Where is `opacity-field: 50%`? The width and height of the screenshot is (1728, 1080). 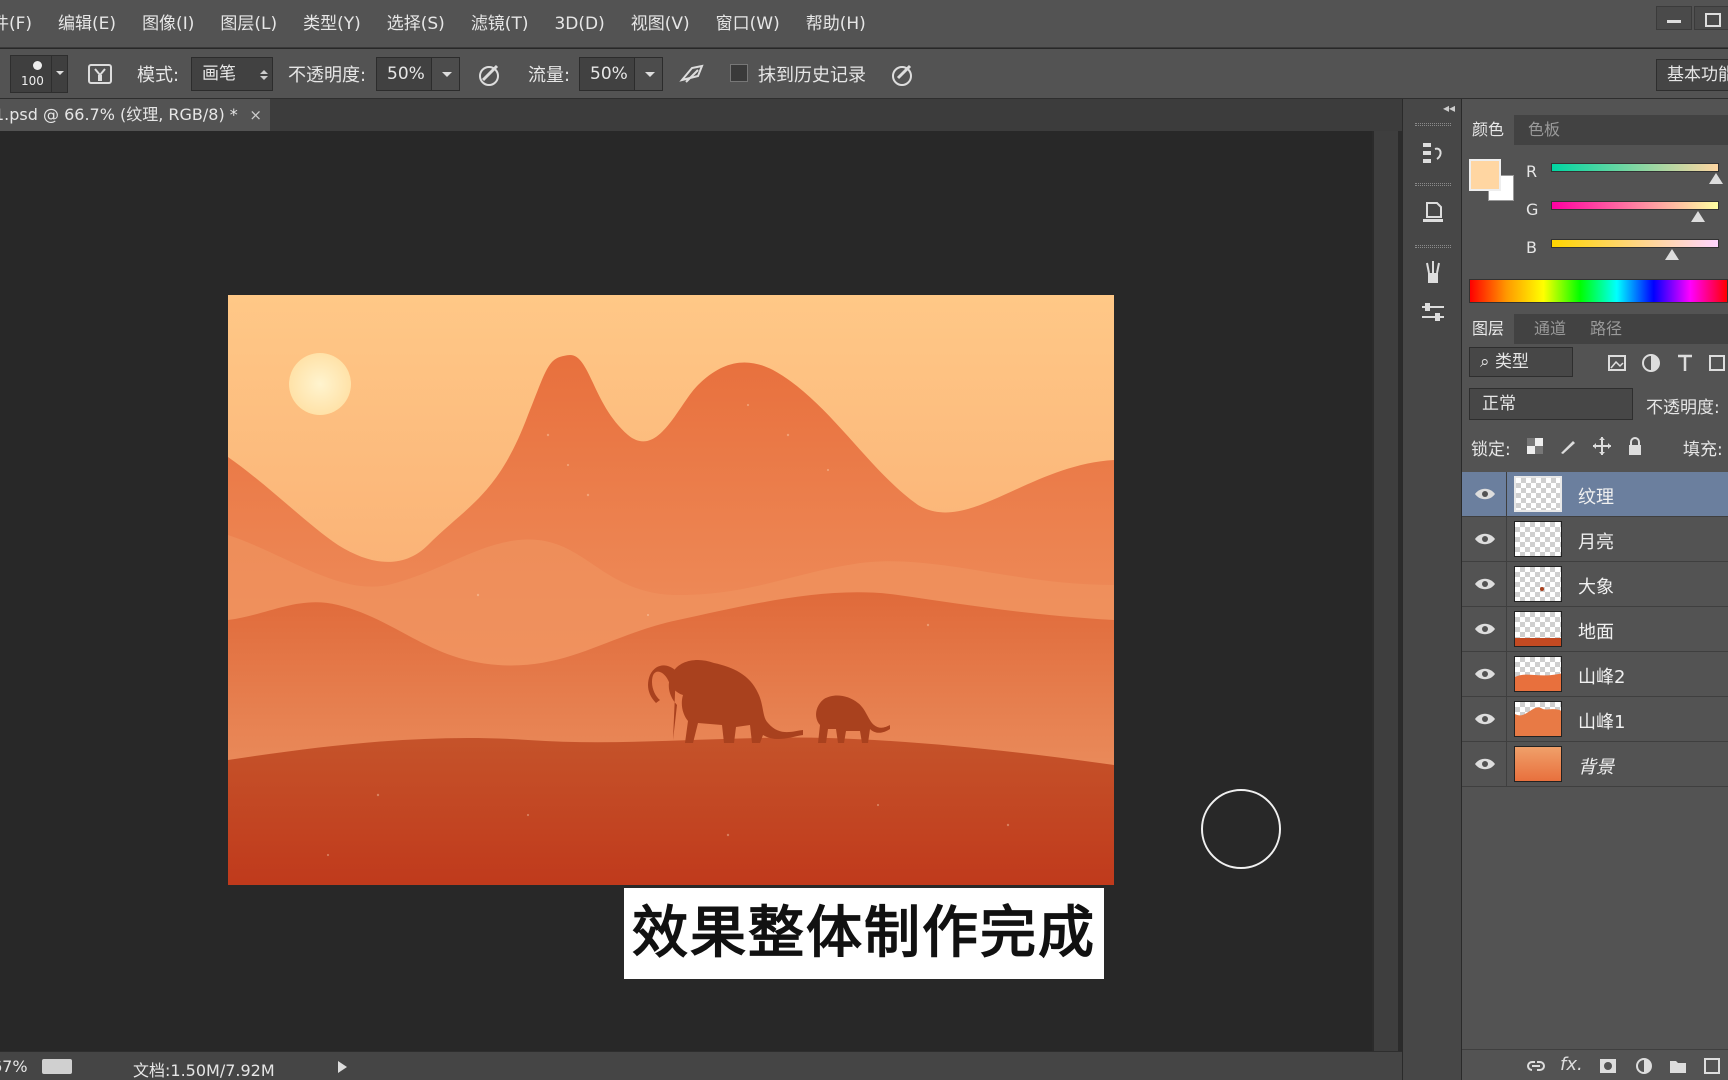 opacity-field: 50% is located at coordinates (418, 74).